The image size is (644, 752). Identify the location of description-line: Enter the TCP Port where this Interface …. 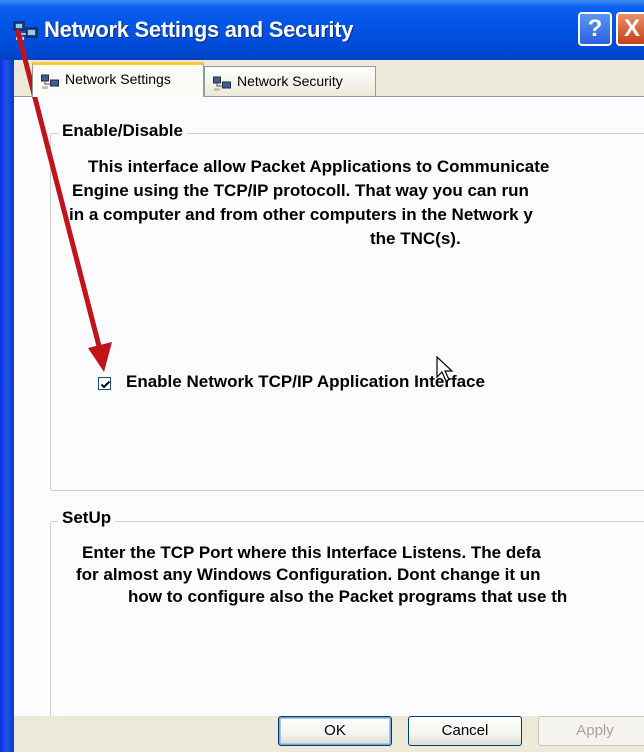
(311, 552).